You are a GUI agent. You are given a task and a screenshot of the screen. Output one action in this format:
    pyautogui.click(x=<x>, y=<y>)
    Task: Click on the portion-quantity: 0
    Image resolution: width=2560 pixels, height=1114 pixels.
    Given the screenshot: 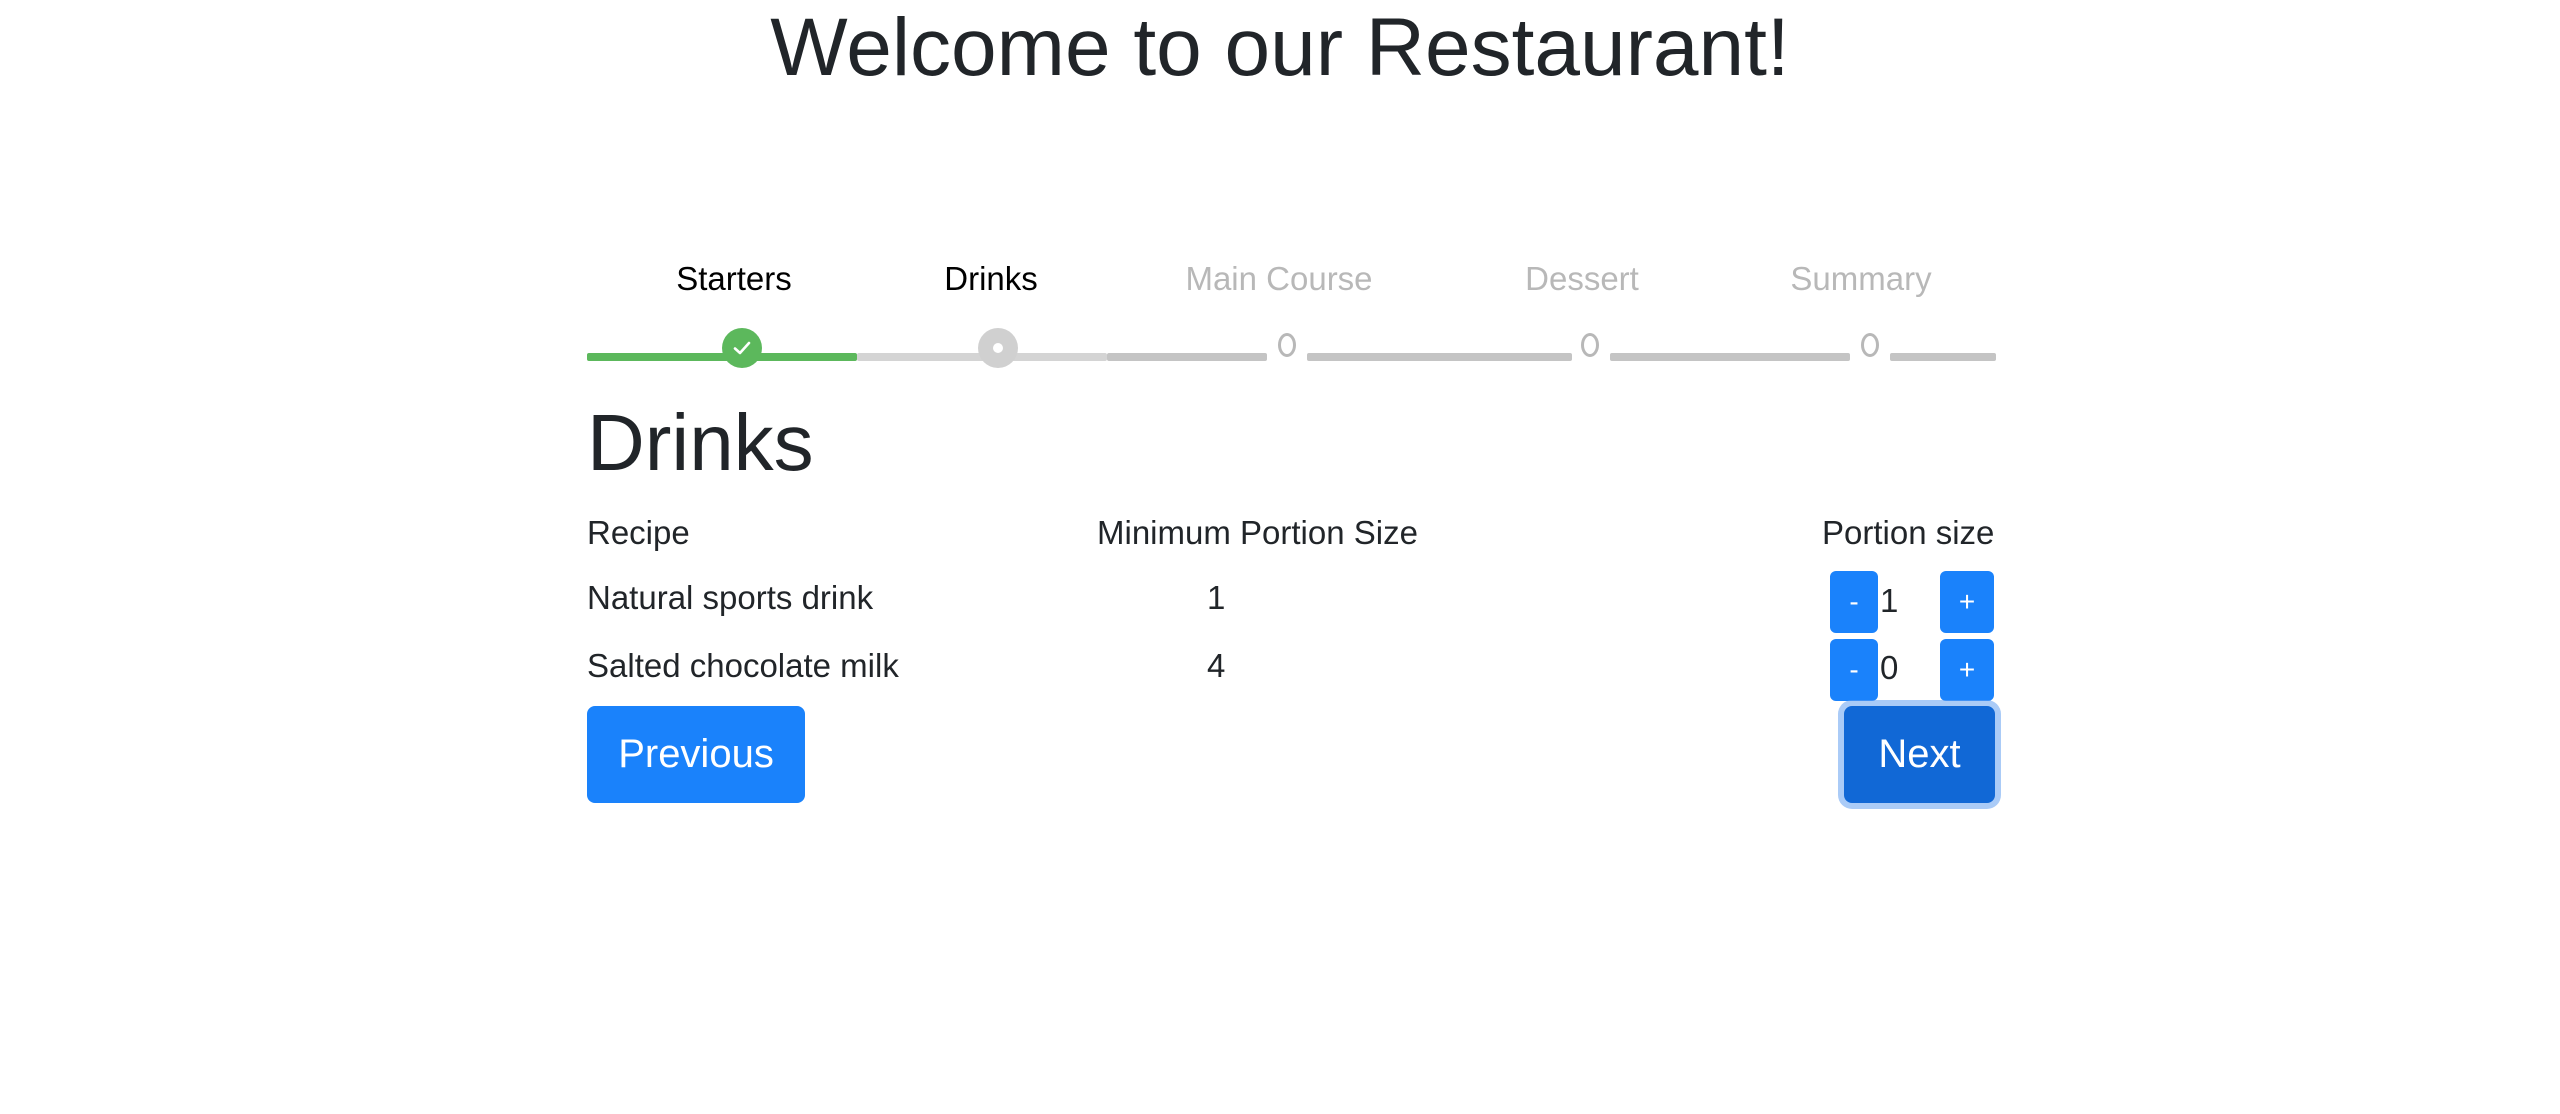 What is the action you would take?
    pyautogui.click(x=1889, y=667)
    